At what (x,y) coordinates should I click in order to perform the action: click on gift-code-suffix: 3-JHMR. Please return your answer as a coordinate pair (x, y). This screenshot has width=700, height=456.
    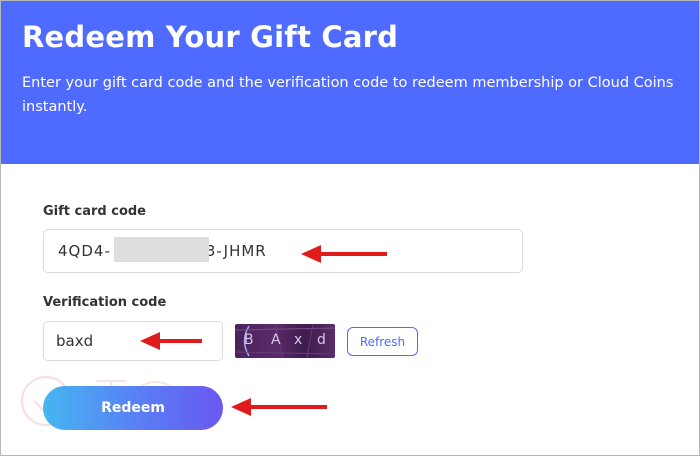
    Looking at the image, I should click on (236, 251).